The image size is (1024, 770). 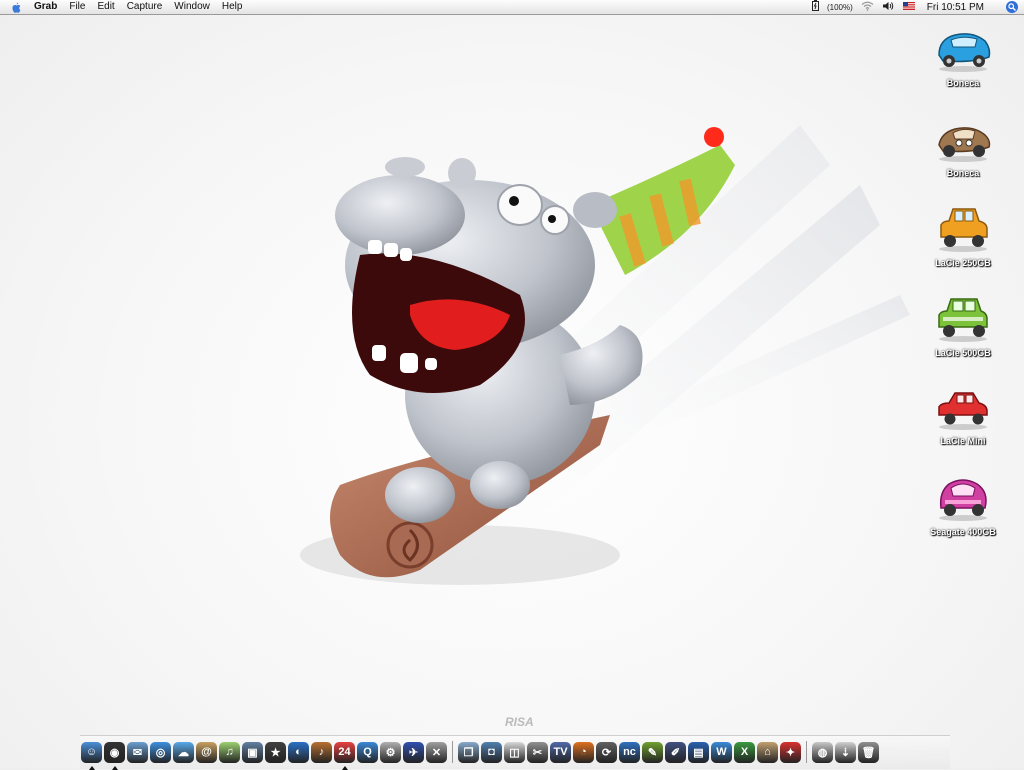 I want to click on dock-item-imovie: ★, so click(x=275, y=752).